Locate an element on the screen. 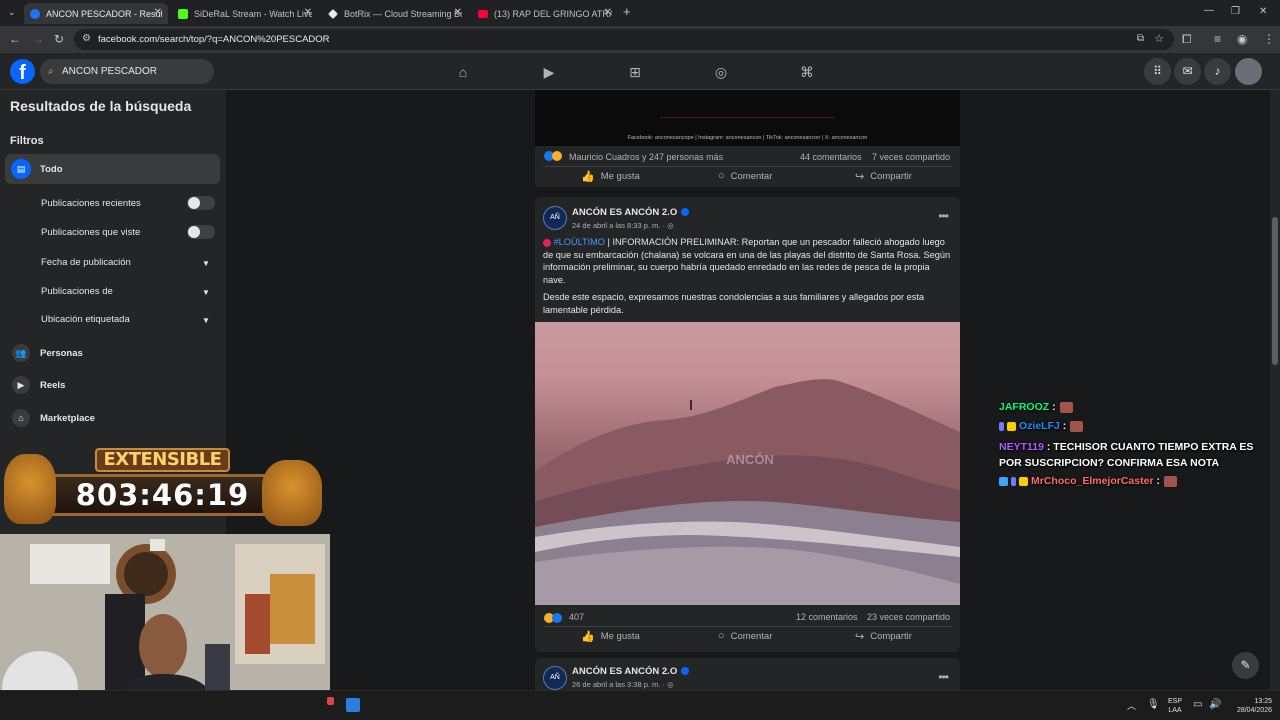 The image size is (1280, 720). groups-icon: ◎ is located at coordinates (721, 72).